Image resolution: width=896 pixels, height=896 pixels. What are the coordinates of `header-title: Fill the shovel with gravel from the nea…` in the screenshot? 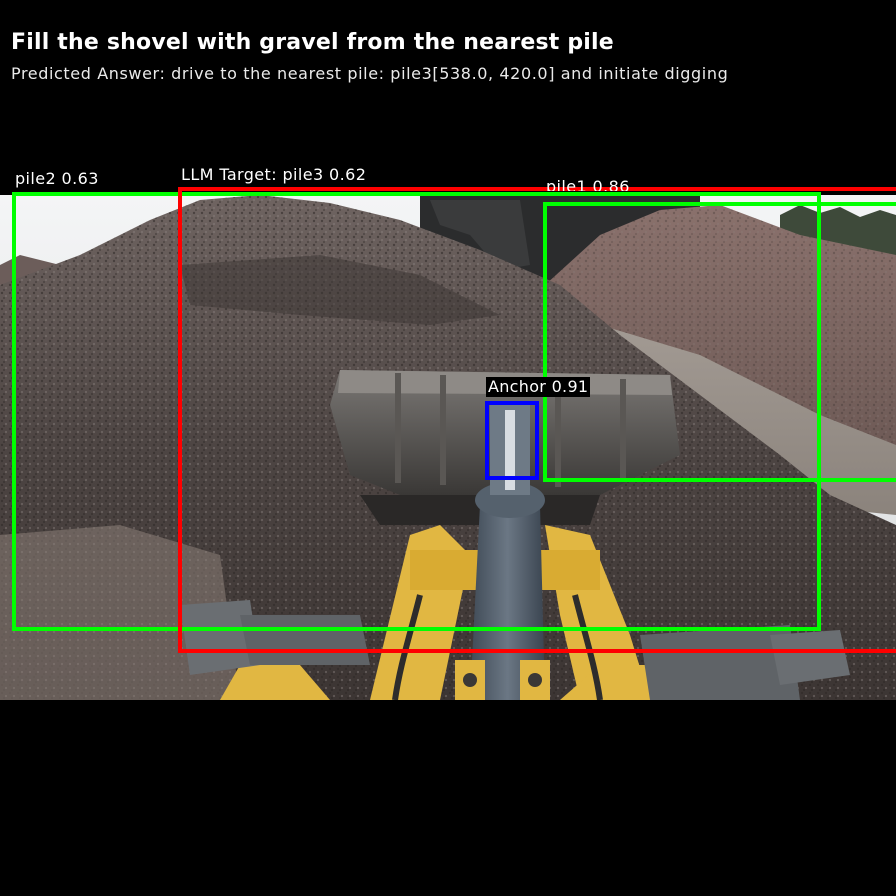 It's located at (312, 42).